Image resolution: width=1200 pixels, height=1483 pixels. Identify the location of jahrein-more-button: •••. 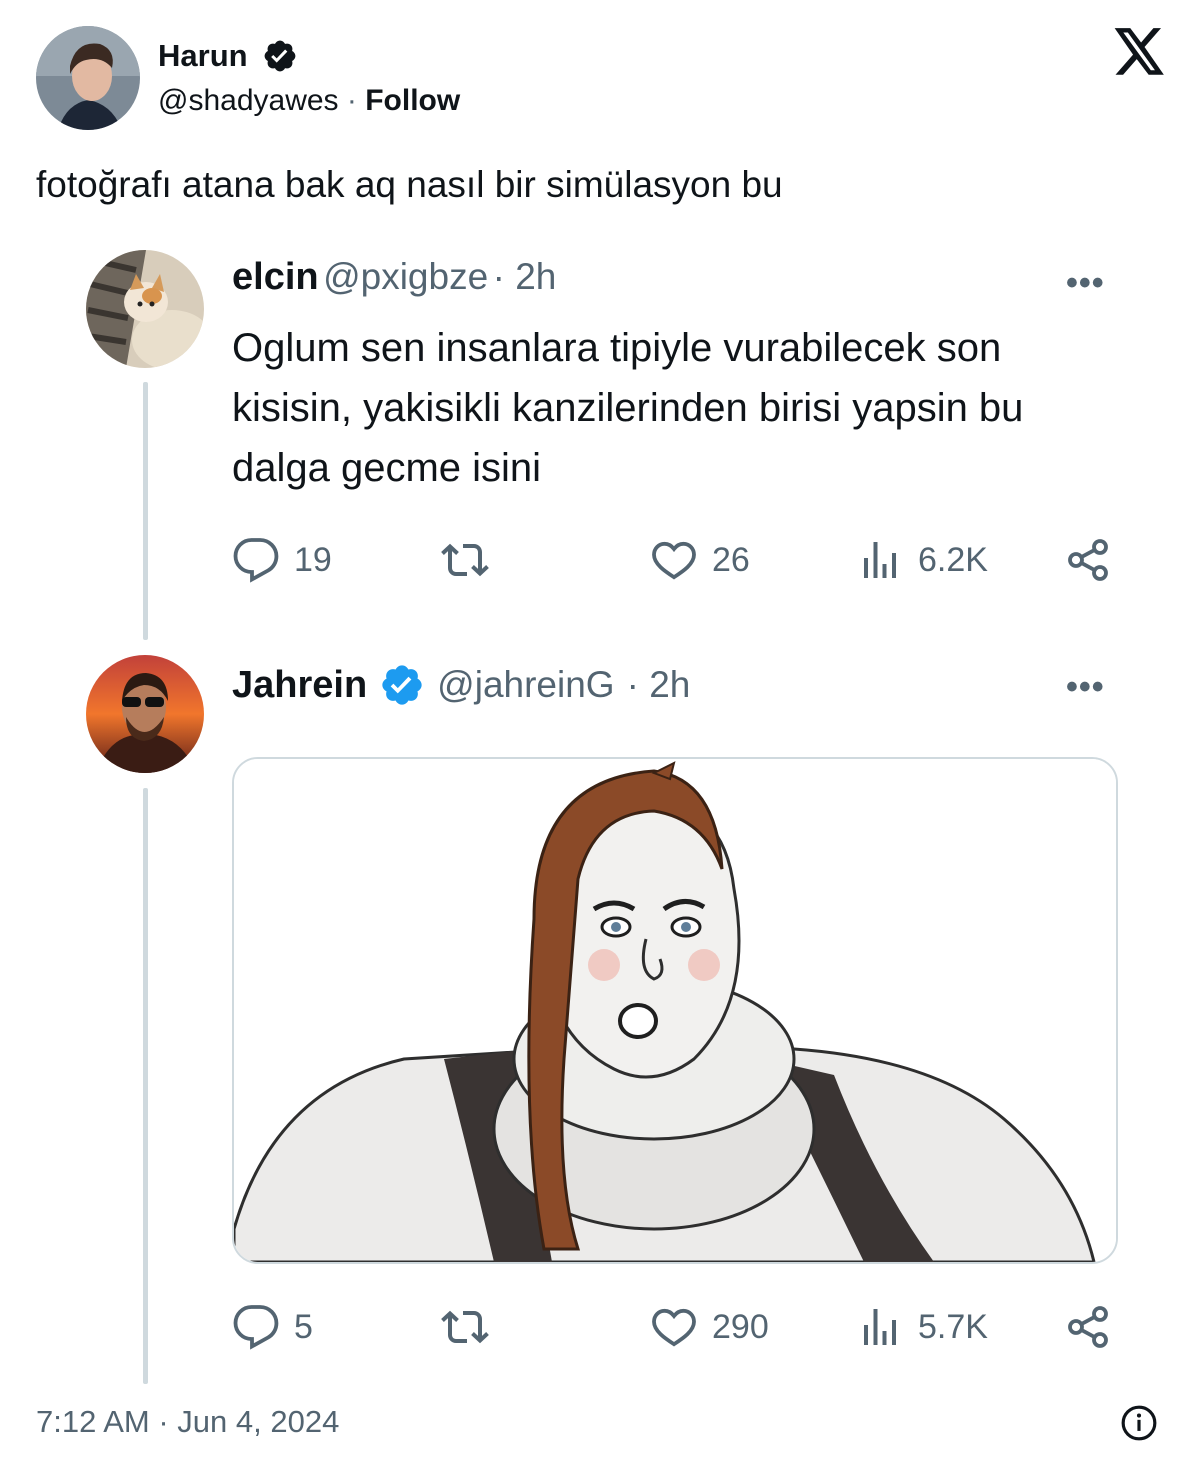
(1085, 687).